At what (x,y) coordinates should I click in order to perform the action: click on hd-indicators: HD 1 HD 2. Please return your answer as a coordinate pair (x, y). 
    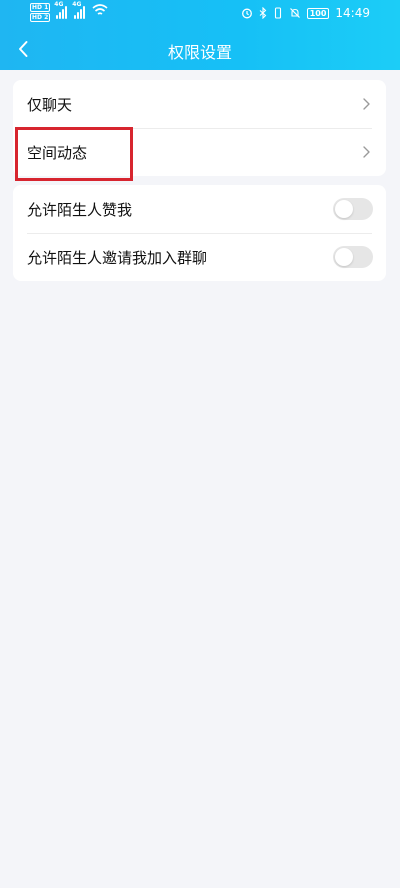
    Looking at the image, I should click on (40, 12).